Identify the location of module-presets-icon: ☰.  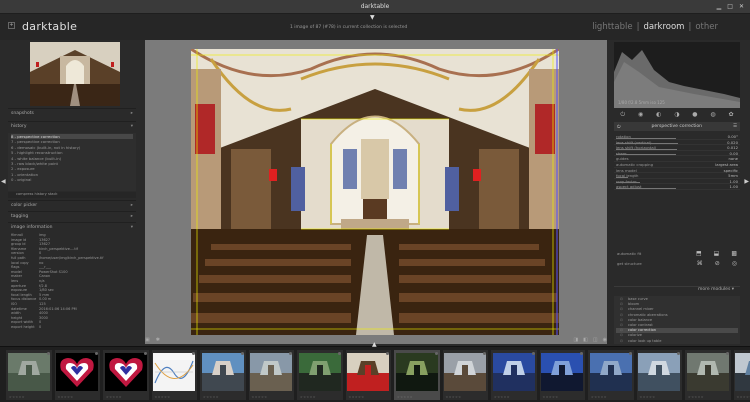
(735, 126).